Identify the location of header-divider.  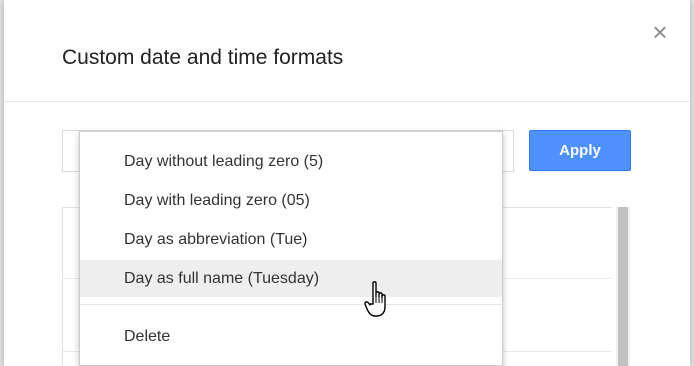
(347, 101).